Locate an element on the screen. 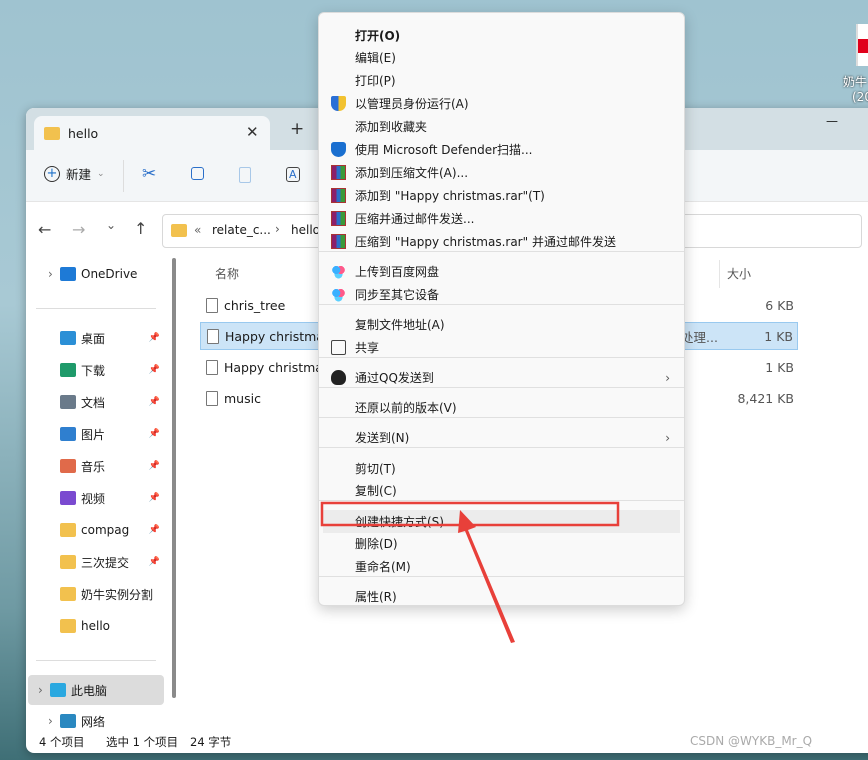  arrow-annotation is located at coordinates (486, 576).